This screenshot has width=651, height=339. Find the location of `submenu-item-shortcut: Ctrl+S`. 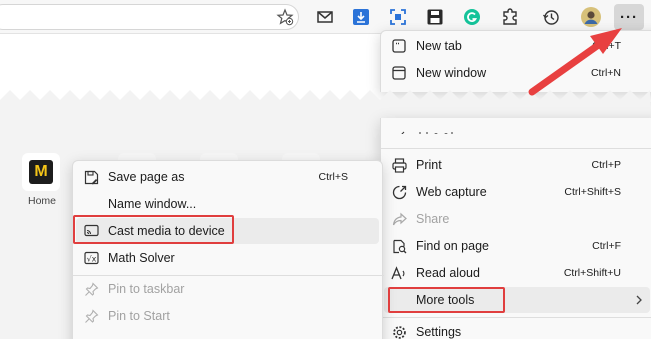

submenu-item-shortcut: Ctrl+S is located at coordinates (333, 177).